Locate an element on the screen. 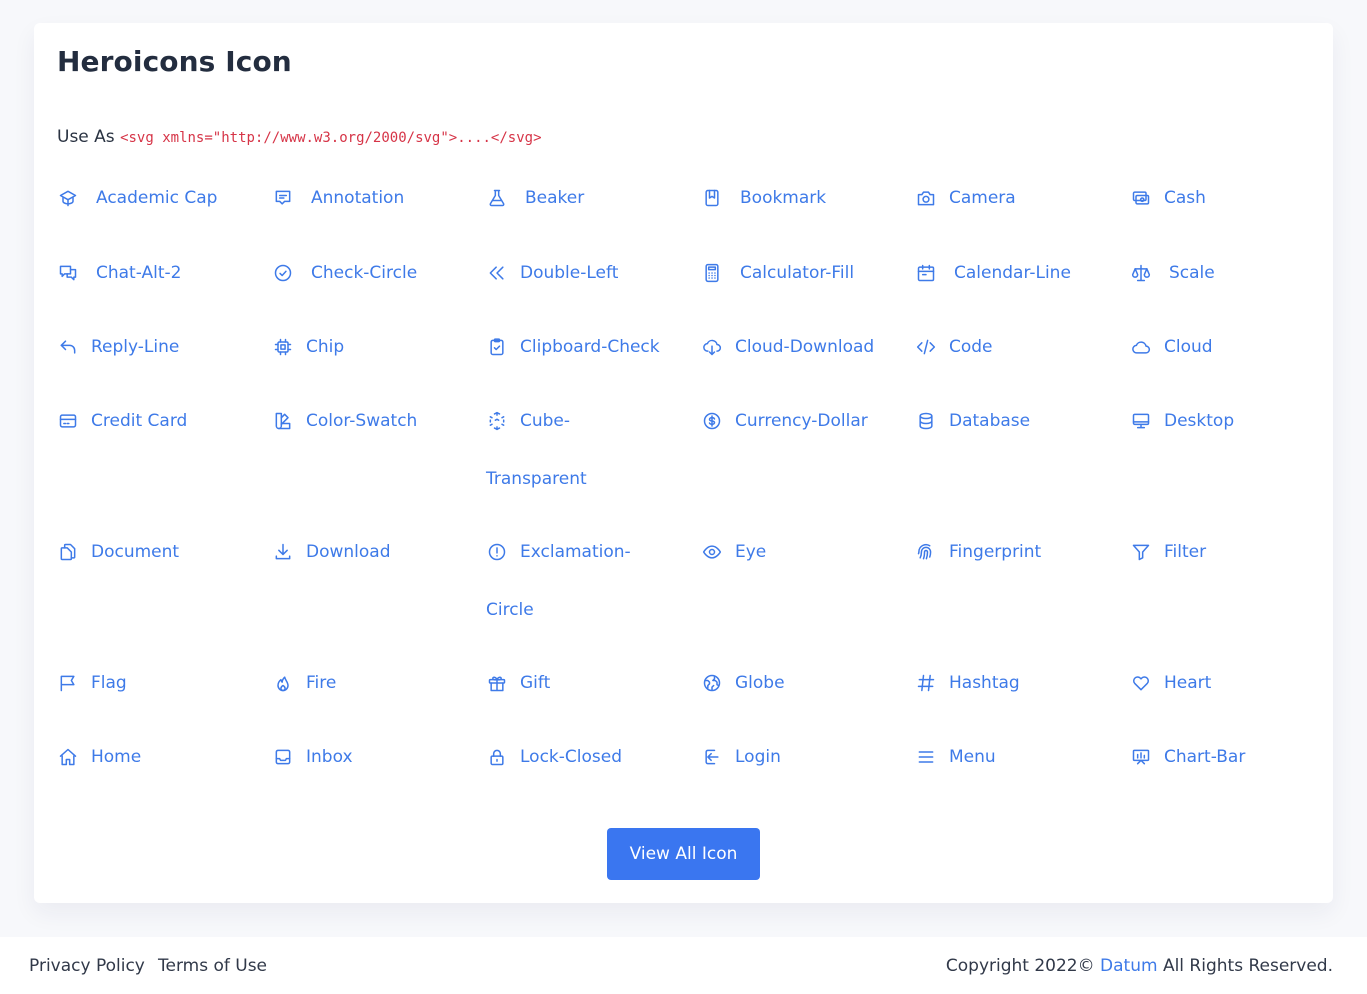 Image resolution: width=1367 pixels, height=994 pixels. icon-item-database: Database is located at coordinates (973, 421).